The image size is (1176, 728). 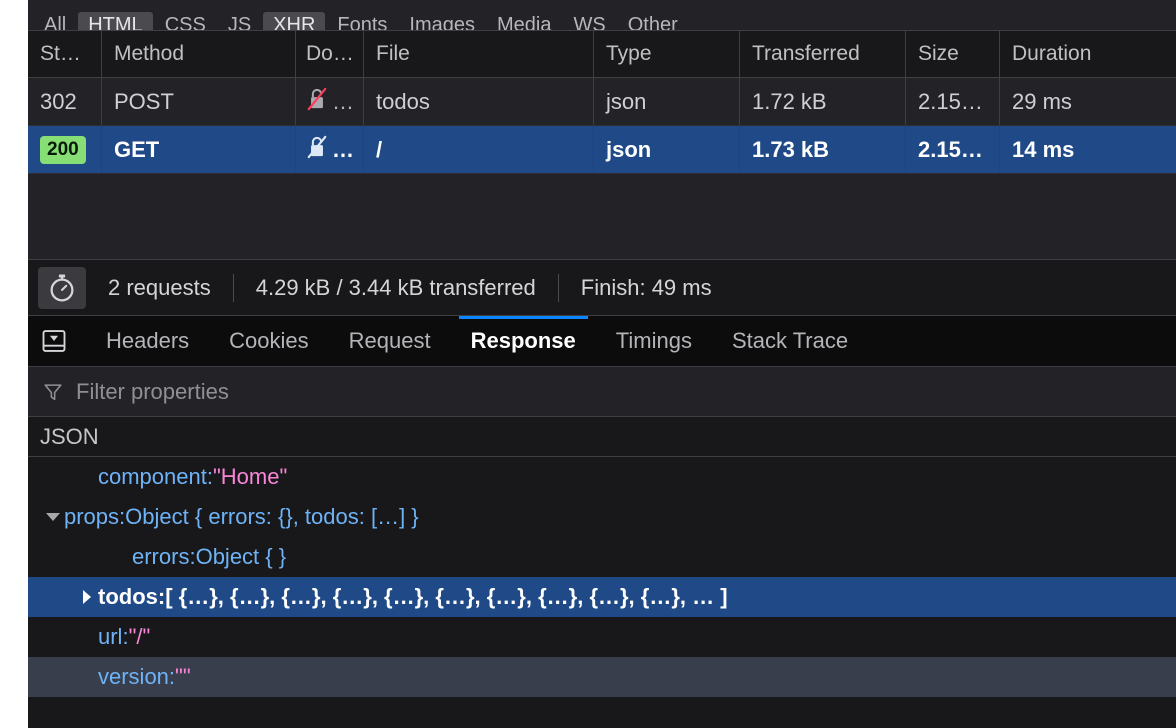 What do you see at coordinates (602, 517) in the screenshot?
I see `json-property-row: props: Object { errors: {}, todos: […] }` at bounding box center [602, 517].